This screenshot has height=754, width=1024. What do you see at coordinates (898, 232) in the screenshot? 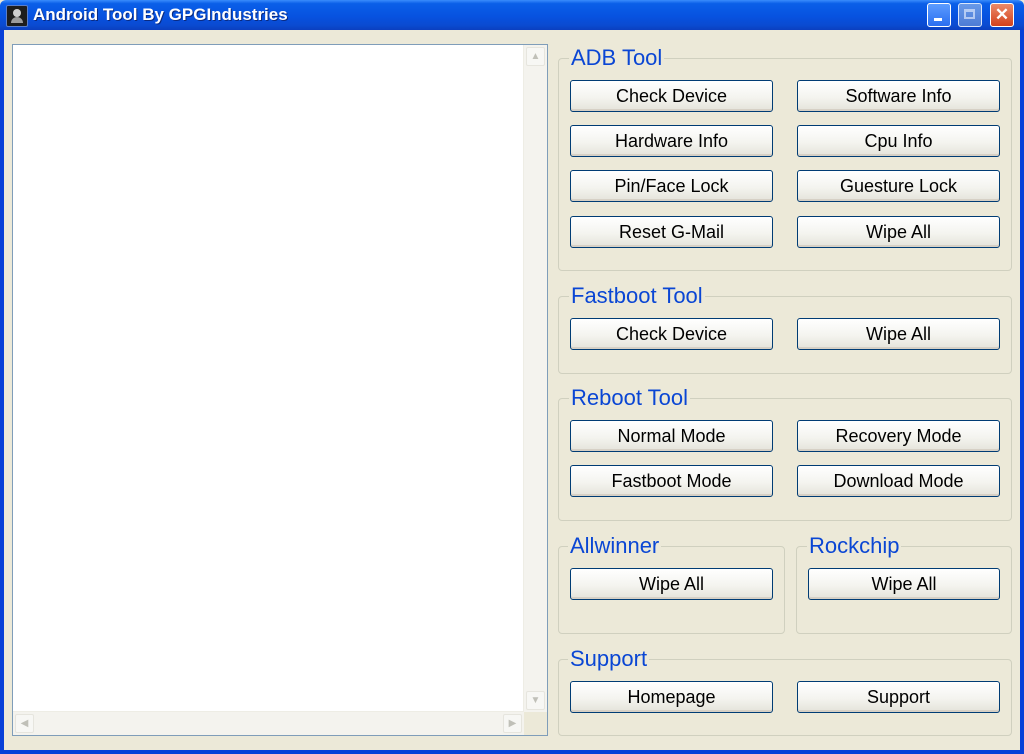
I see `adb-wipe-all-button: Wipe All` at bounding box center [898, 232].